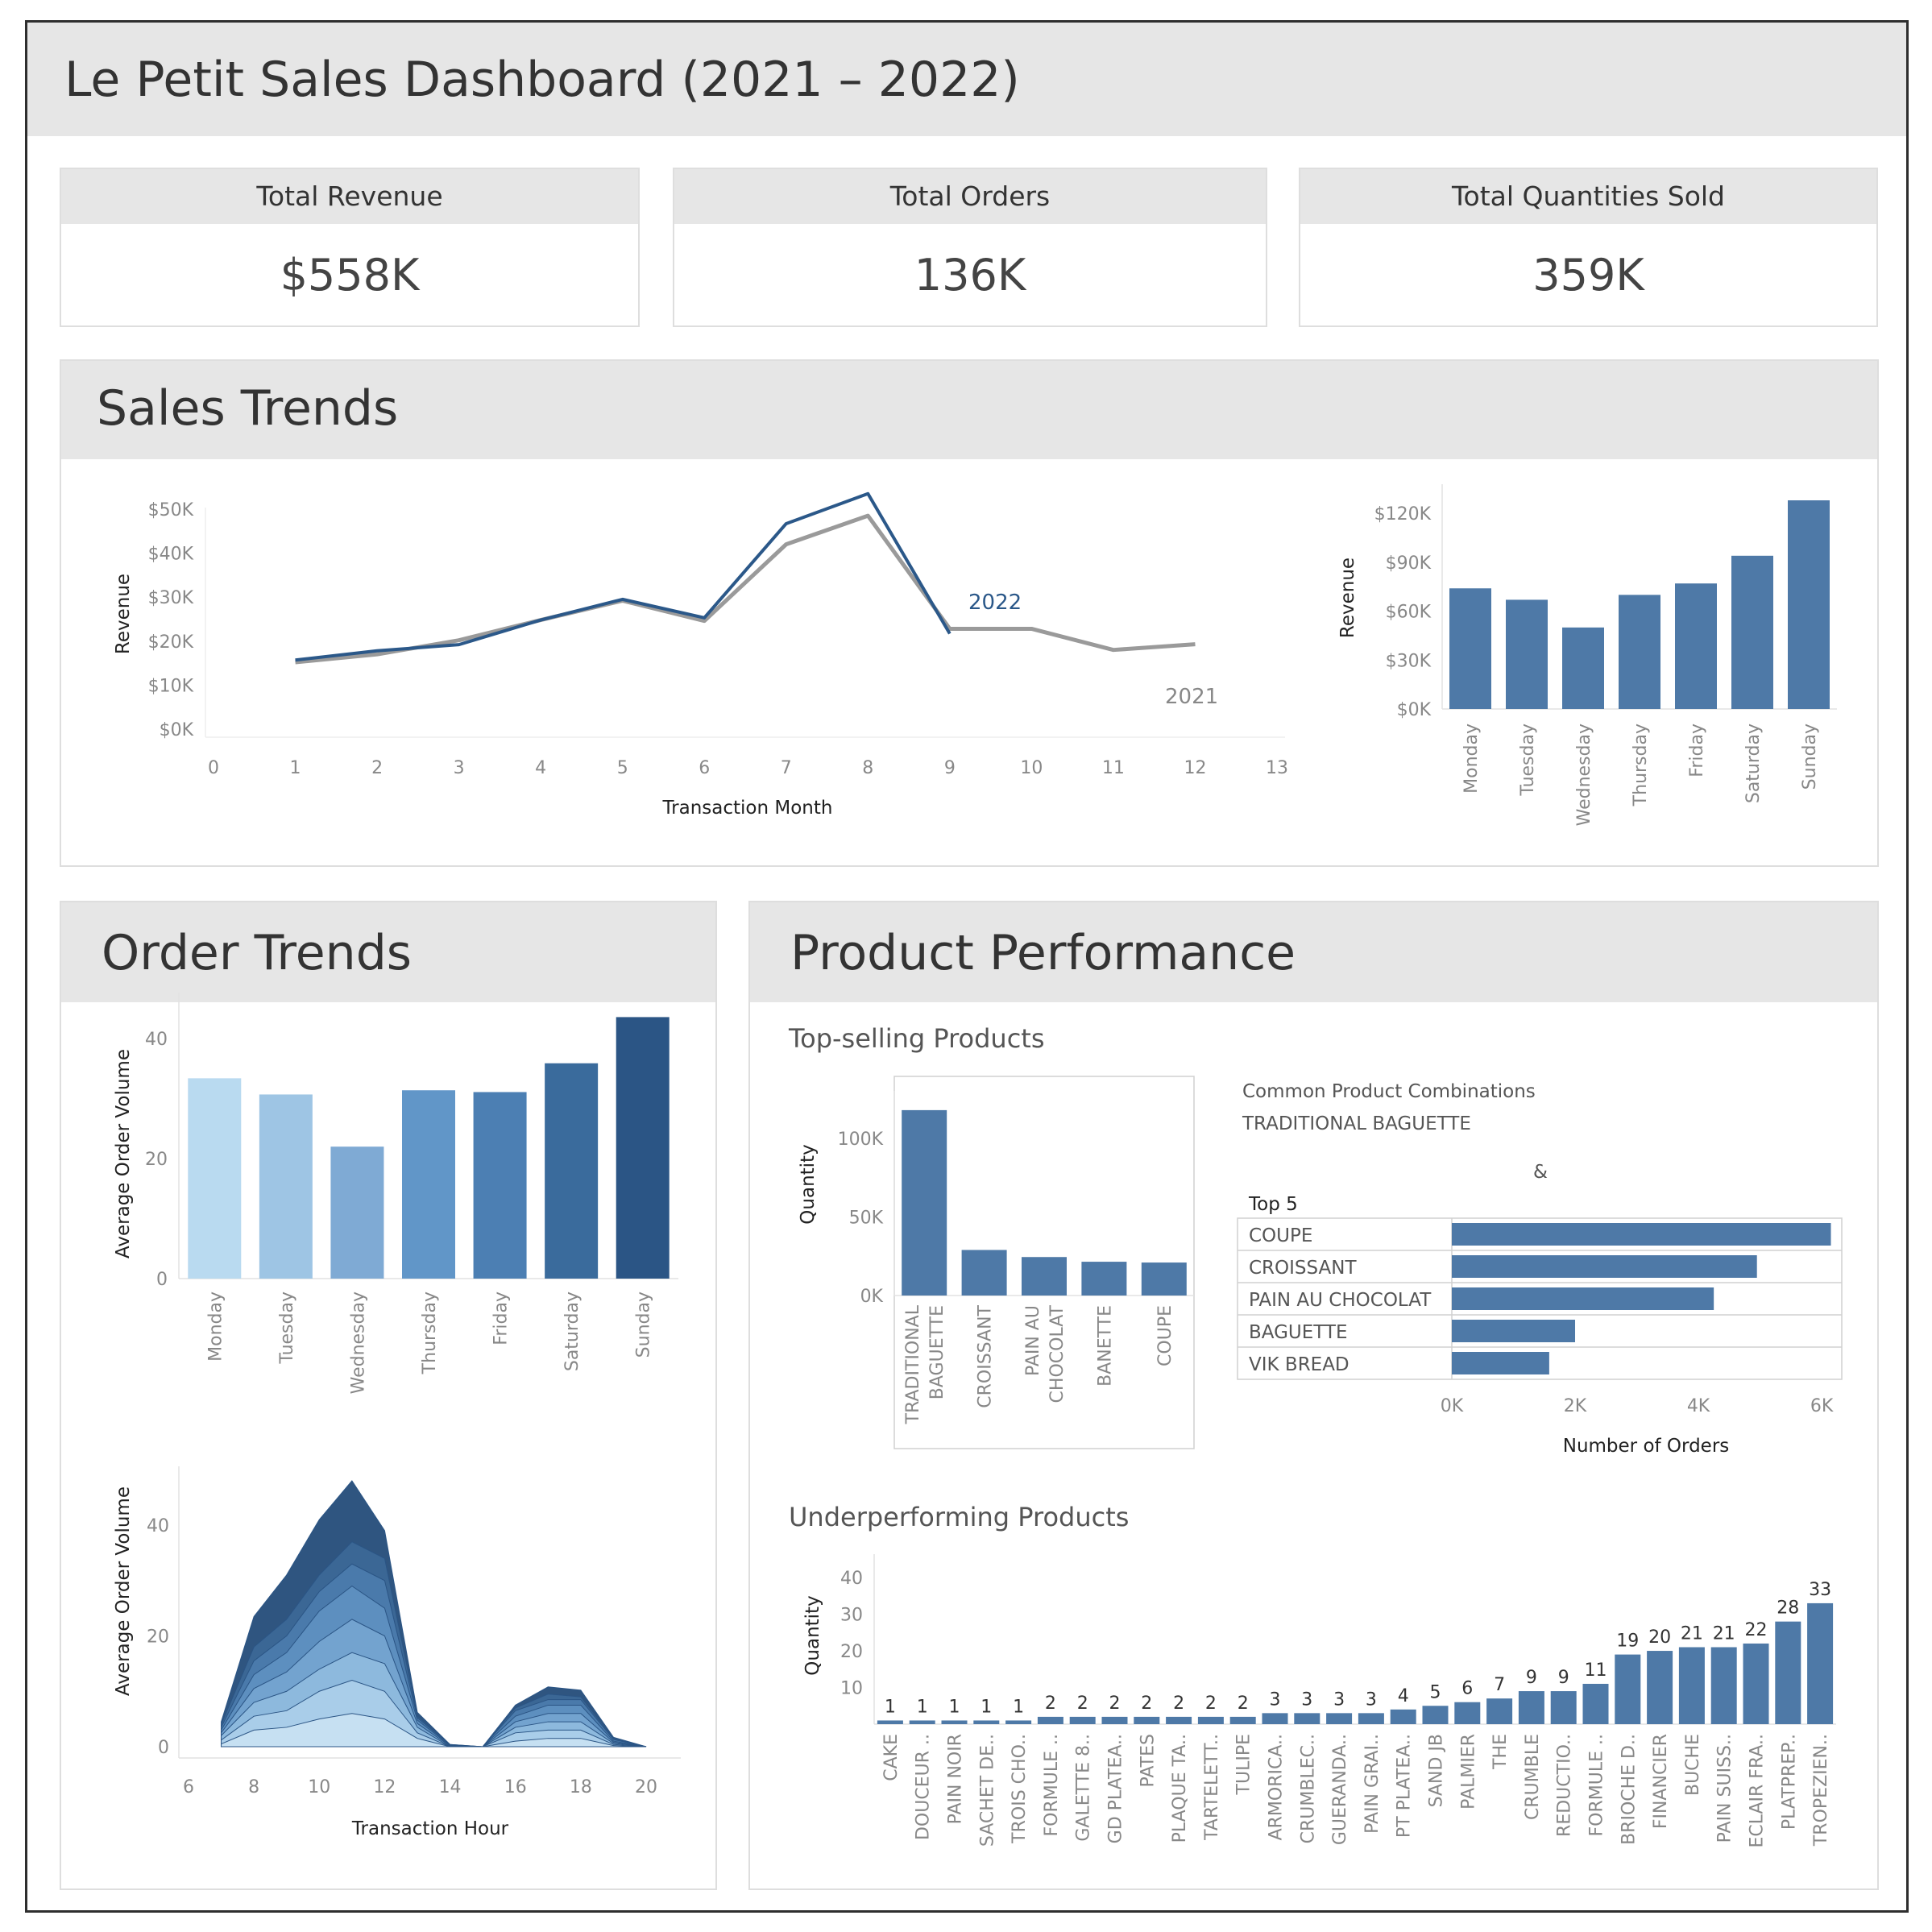 The width and height of the screenshot is (1932, 1932). Describe the element at coordinates (1435, 1692) in the screenshot. I see `bar-value-label: 5` at that location.